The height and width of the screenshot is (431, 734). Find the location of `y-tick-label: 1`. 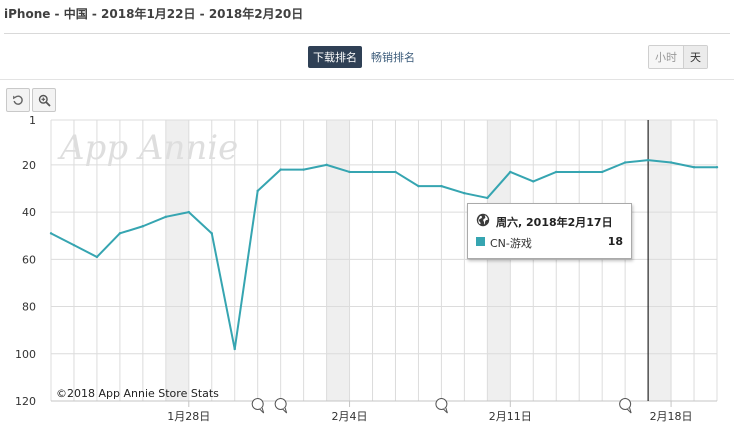

y-tick-label: 1 is located at coordinates (32, 120).